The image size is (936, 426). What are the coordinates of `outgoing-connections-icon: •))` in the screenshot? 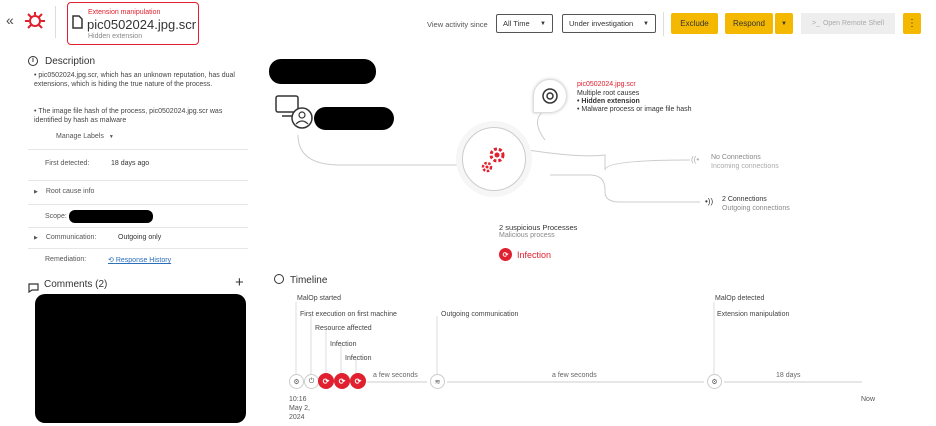 It's located at (709, 201).